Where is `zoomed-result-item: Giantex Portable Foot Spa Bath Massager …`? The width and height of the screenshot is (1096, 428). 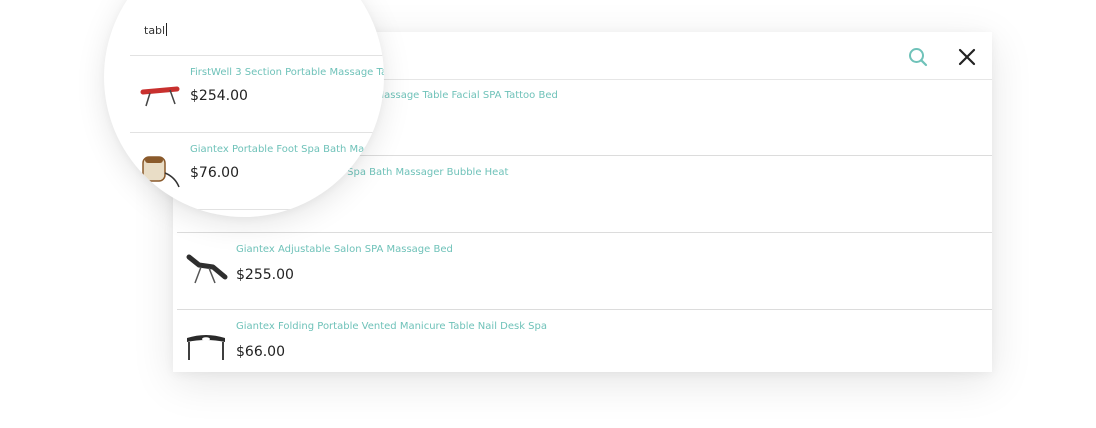 zoomed-result-item: Giantex Portable Foot Spa Bath Massager … is located at coordinates (257, 171).